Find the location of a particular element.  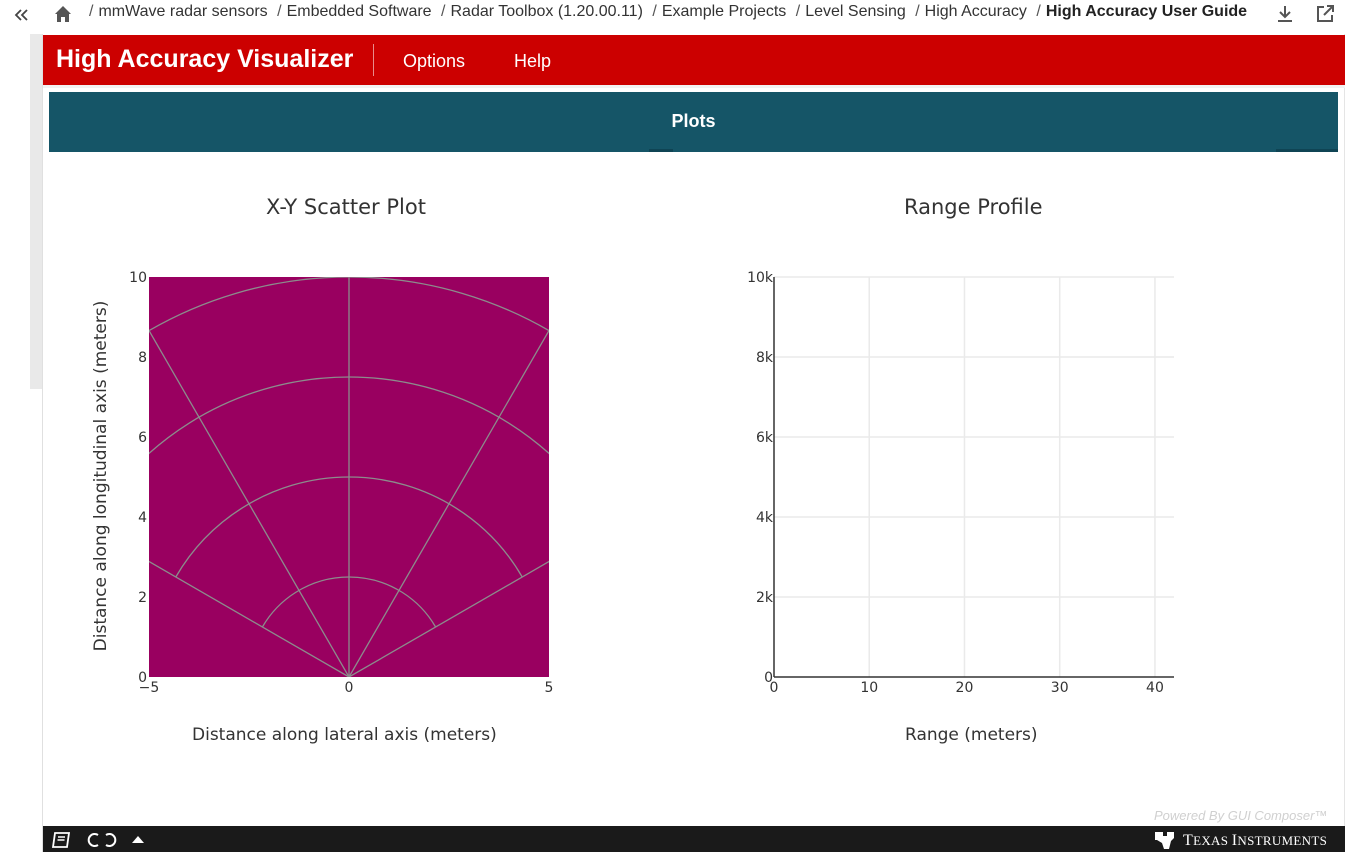

range-y-tick-label: 10k is located at coordinates (760, 278).